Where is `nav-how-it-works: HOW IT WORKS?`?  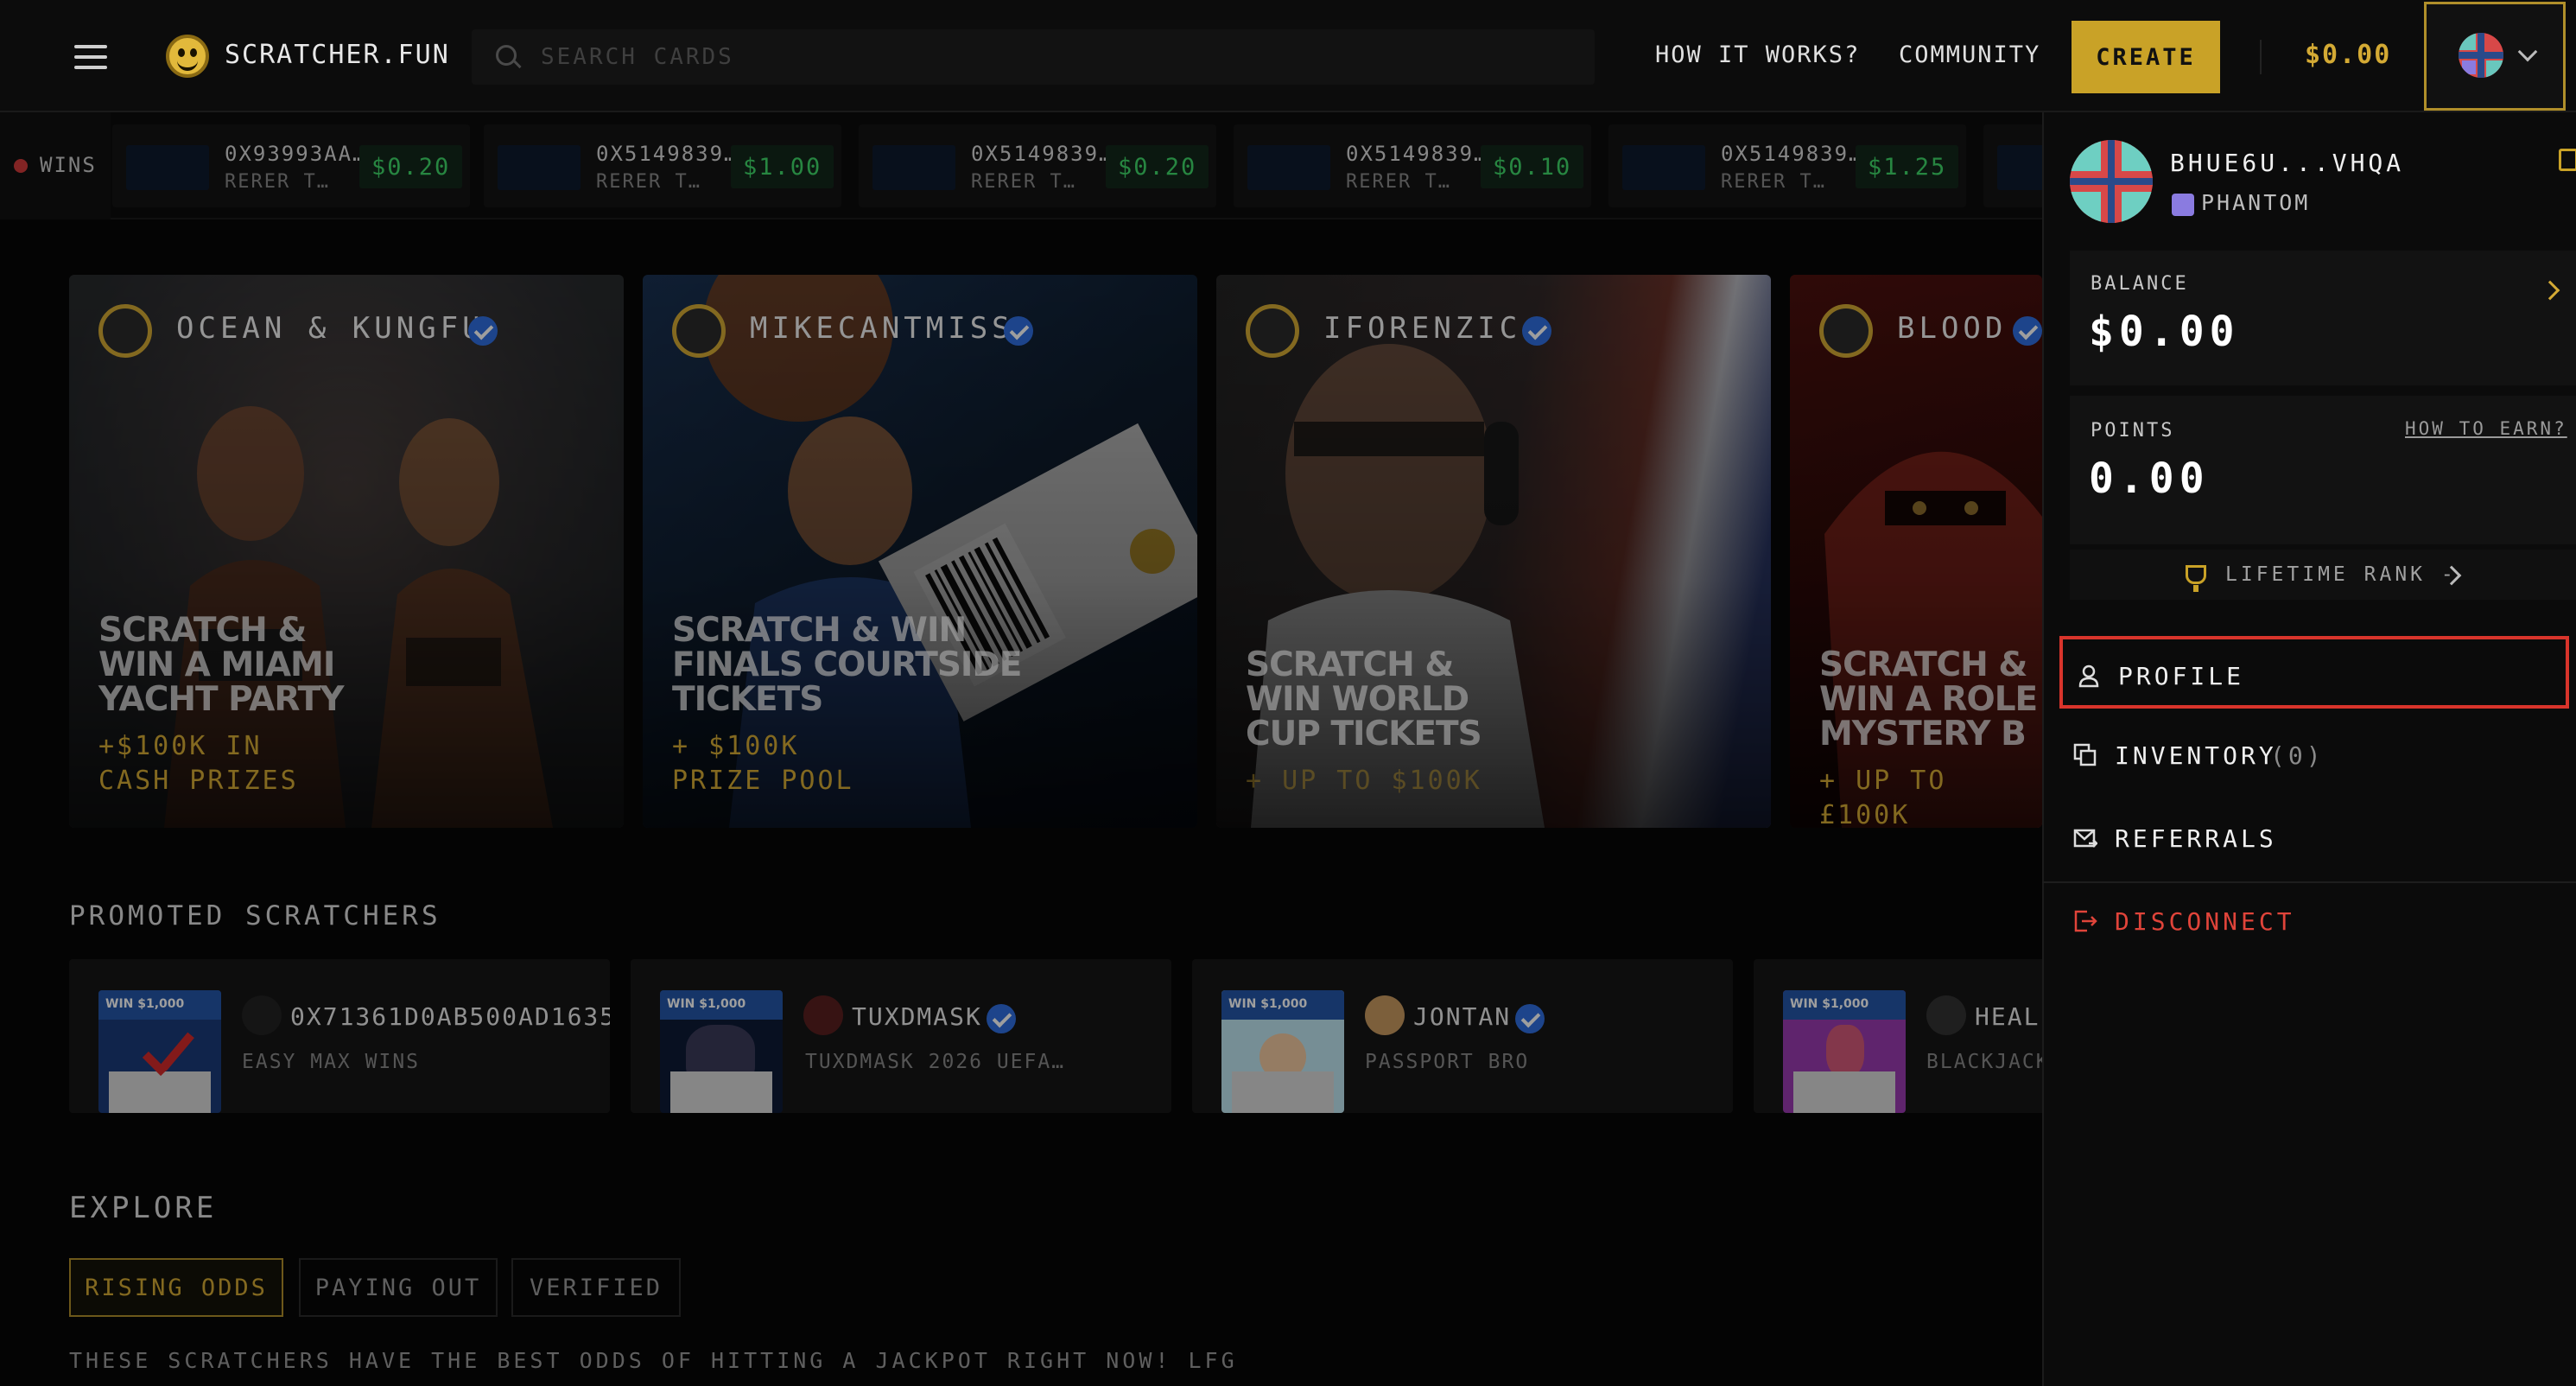
nav-how-it-works: HOW IT WORKS? is located at coordinates (1757, 54).